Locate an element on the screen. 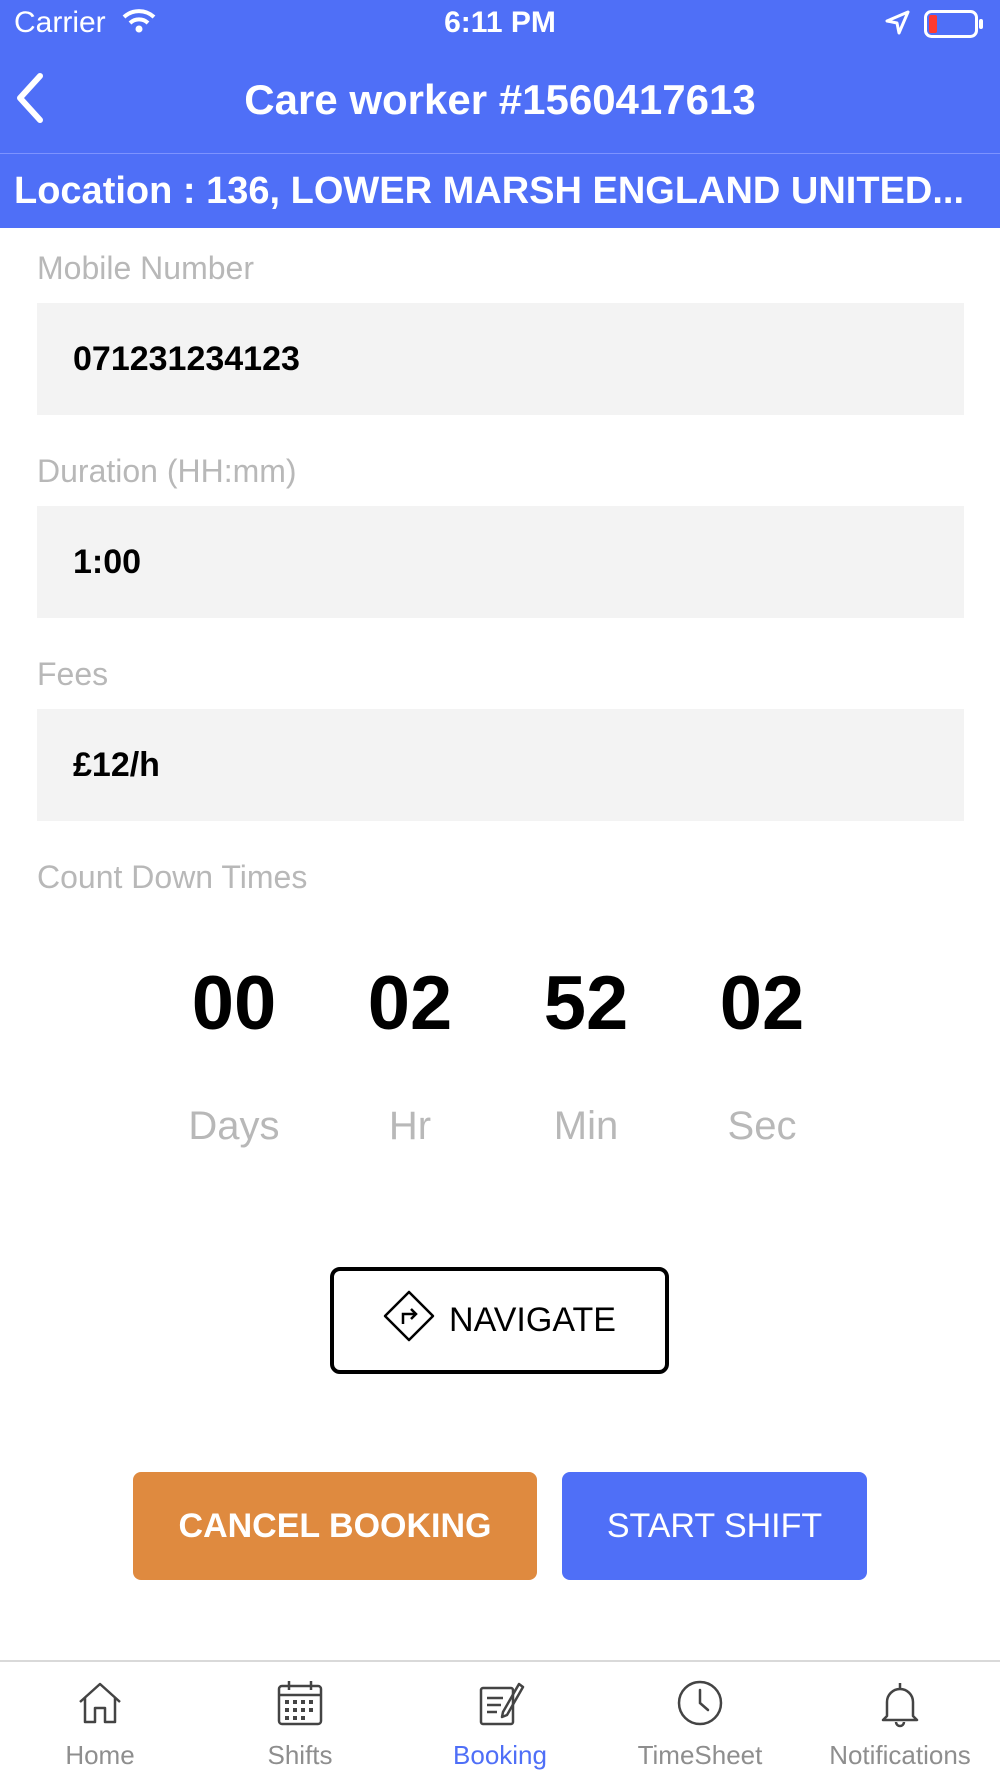 This screenshot has height=1780, width=1000. navigate-label: NAVIGATE is located at coordinates (532, 1320).